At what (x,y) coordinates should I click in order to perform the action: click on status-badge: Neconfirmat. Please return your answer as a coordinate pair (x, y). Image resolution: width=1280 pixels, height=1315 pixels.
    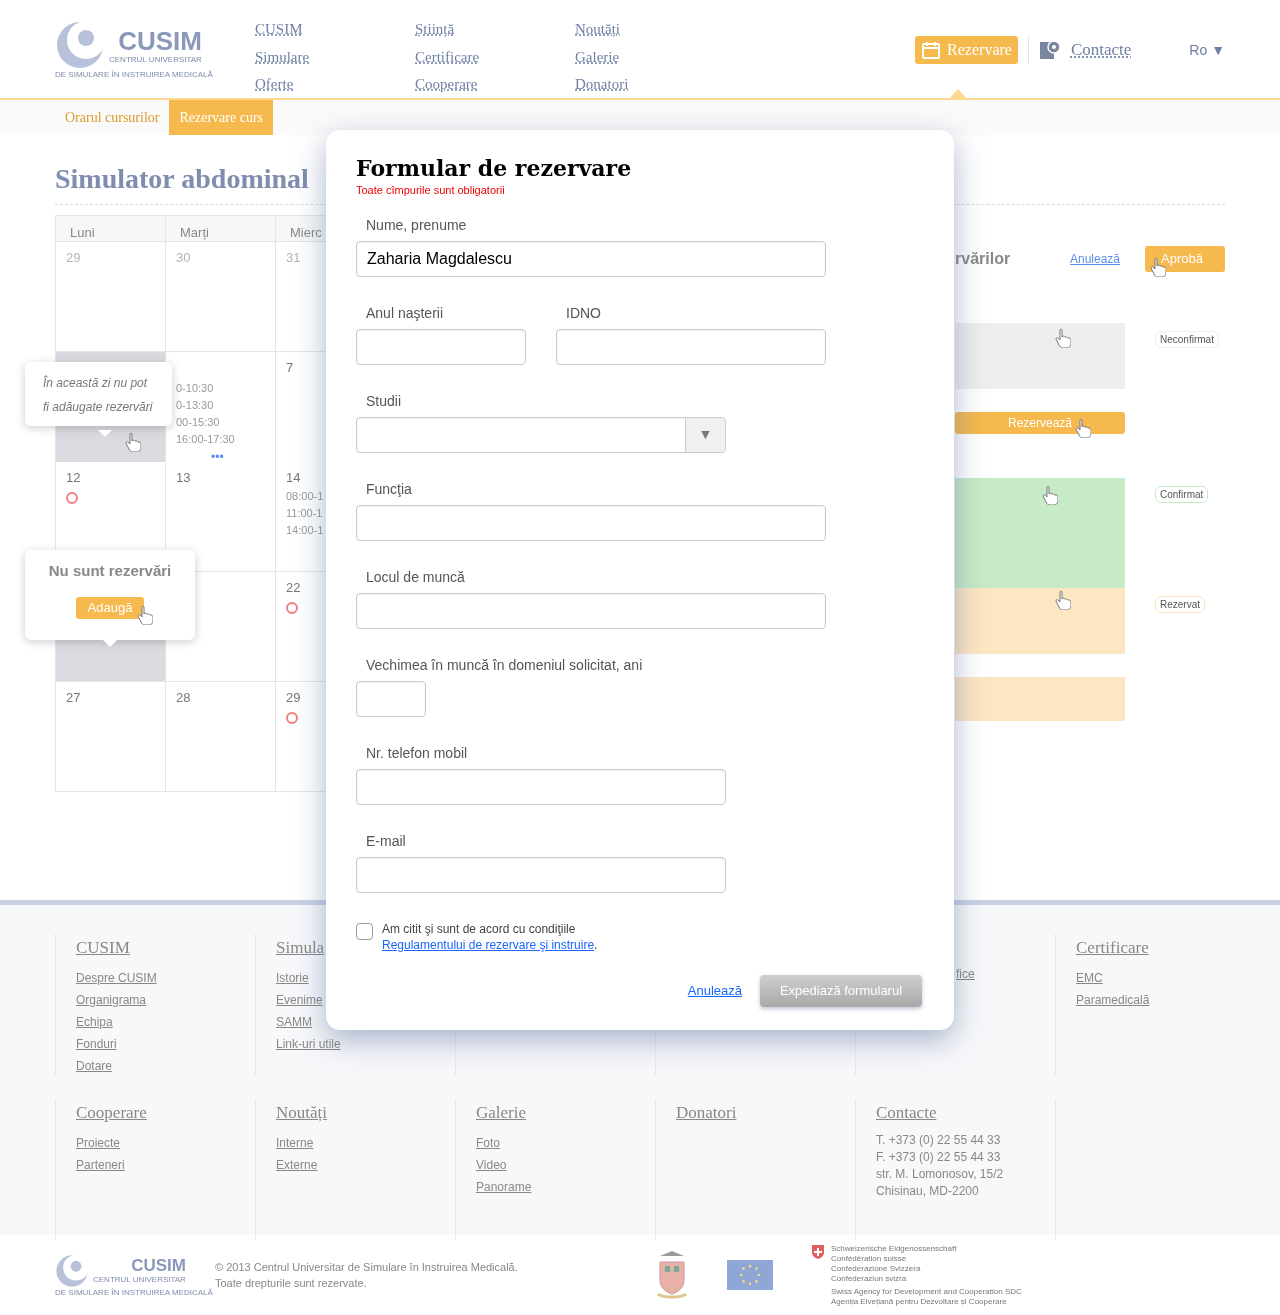
    Looking at the image, I should click on (1187, 339).